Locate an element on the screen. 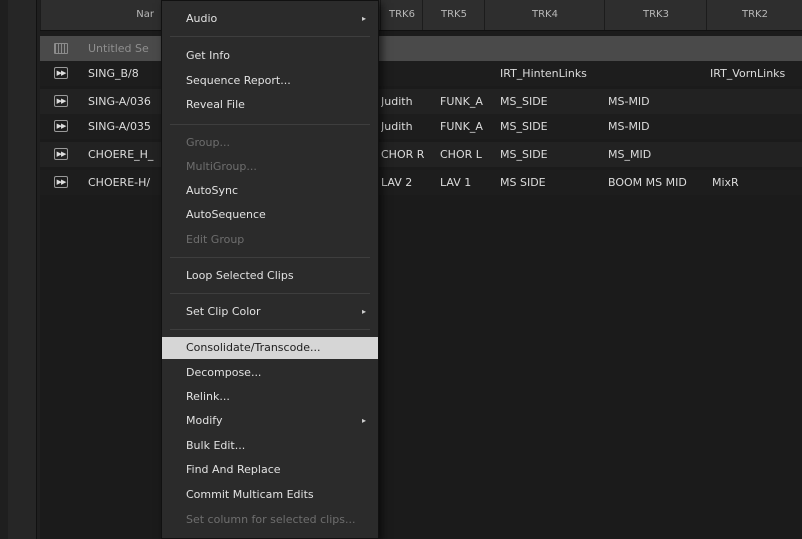 The height and width of the screenshot is (539, 802). column-header-trk4: TRK4 is located at coordinates (544, 15).